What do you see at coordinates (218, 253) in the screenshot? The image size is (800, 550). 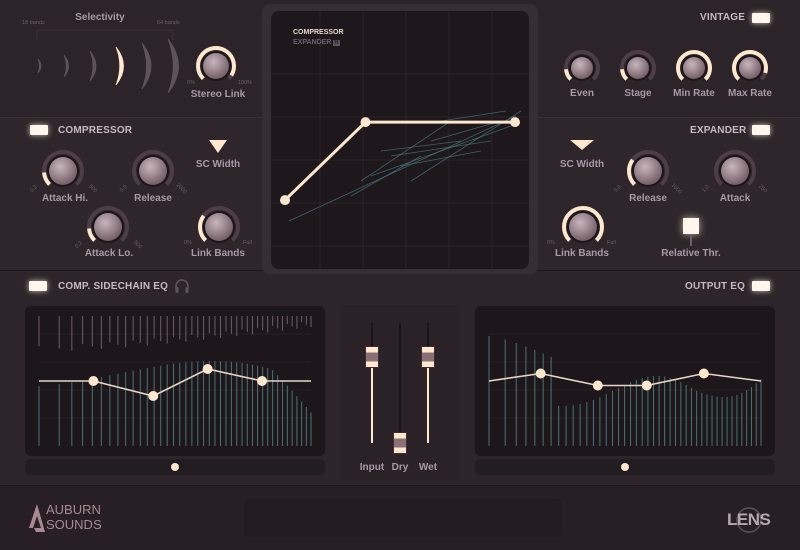 I see `comp-link-bands-label: Link Bands` at bounding box center [218, 253].